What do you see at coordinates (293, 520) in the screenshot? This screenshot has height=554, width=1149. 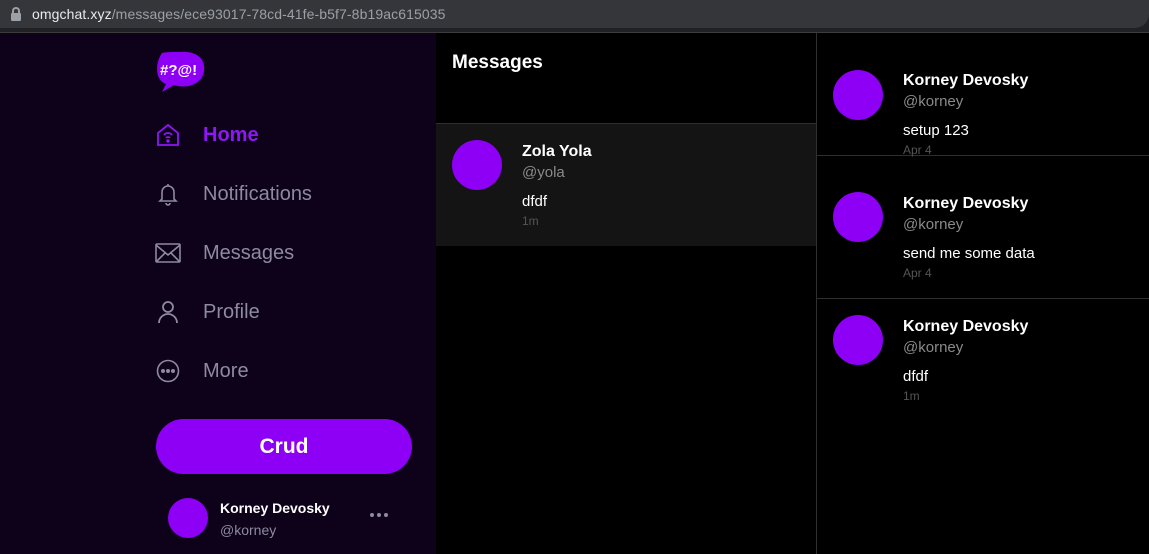 I see `account-switcher: Korney Devosky @korney` at bounding box center [293, 520].